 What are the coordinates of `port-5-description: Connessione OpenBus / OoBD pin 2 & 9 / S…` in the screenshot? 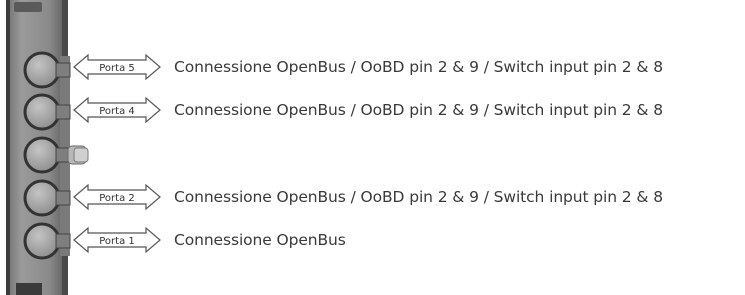 It's located at (418, 67).